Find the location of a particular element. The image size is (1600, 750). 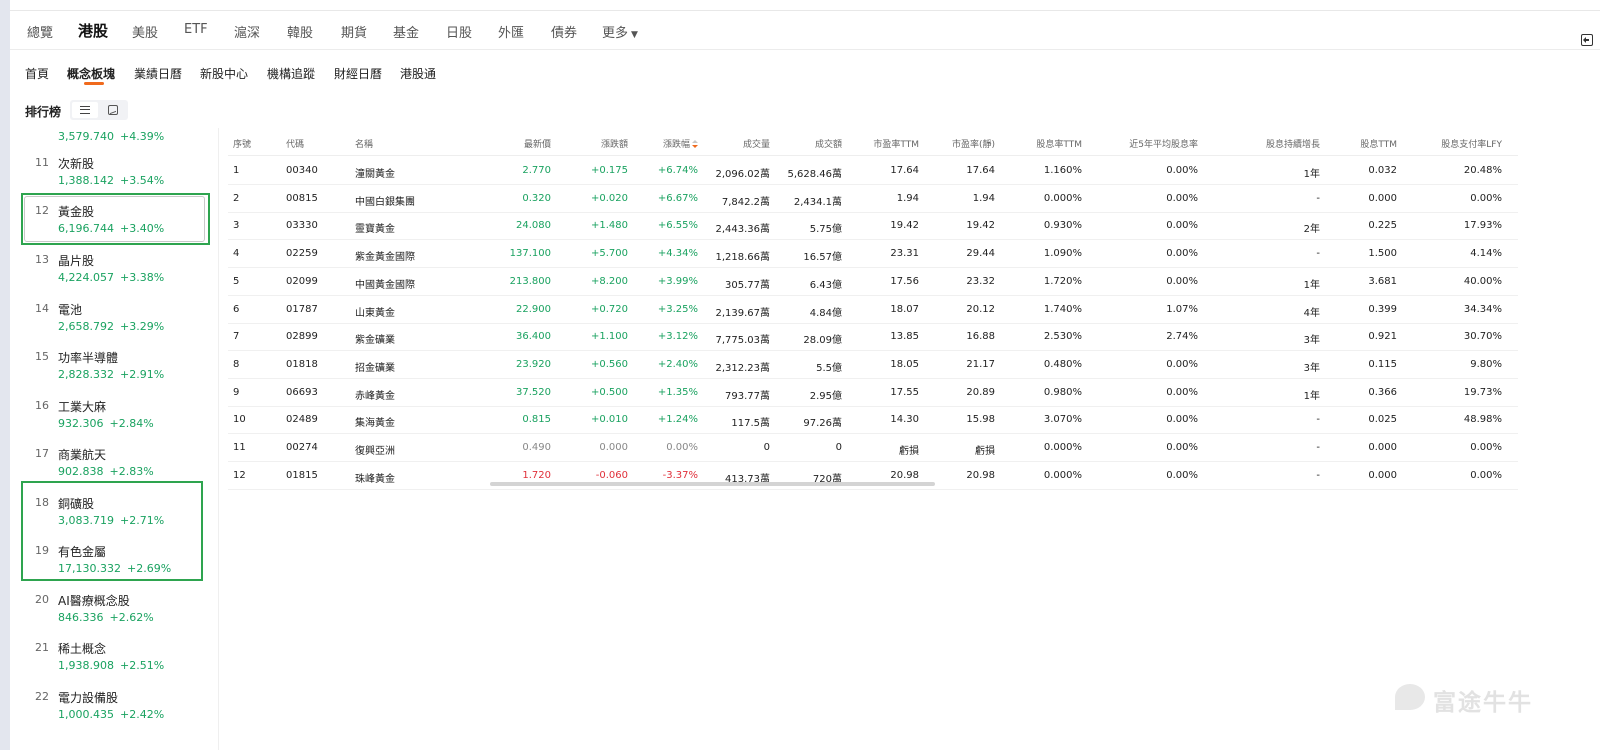

cell-name: 紫金黃金國際 is located at coordinates (385, 255).